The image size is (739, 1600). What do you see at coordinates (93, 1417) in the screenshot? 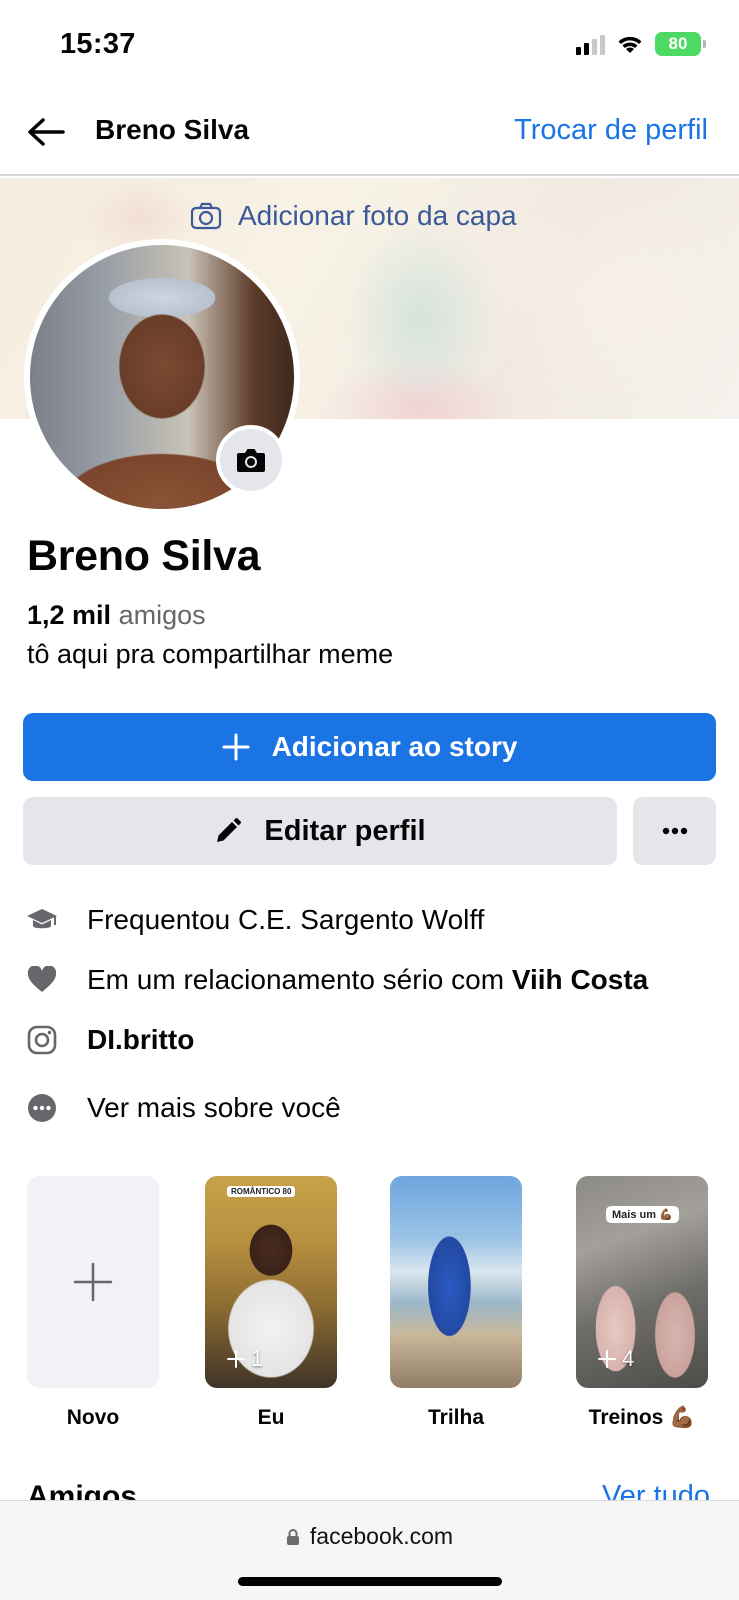
I see `highlight-label: Novo` at bounding box center [93, 1417].